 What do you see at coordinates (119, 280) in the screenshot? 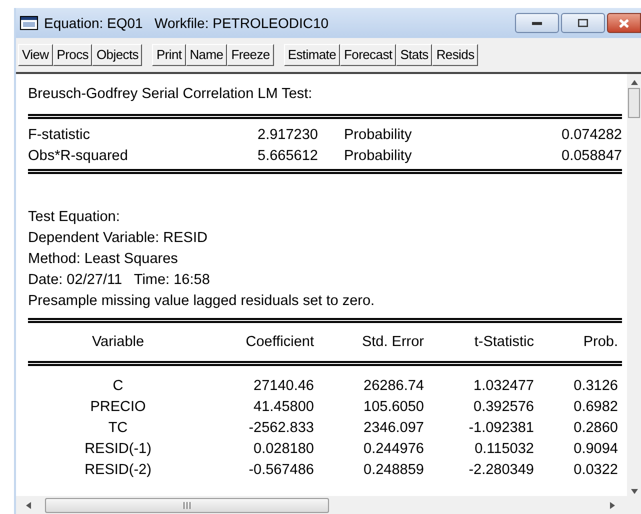
I see `test-info-line: Date: 02/27/11 Time: 16:58` at bounding box center [119, 280].